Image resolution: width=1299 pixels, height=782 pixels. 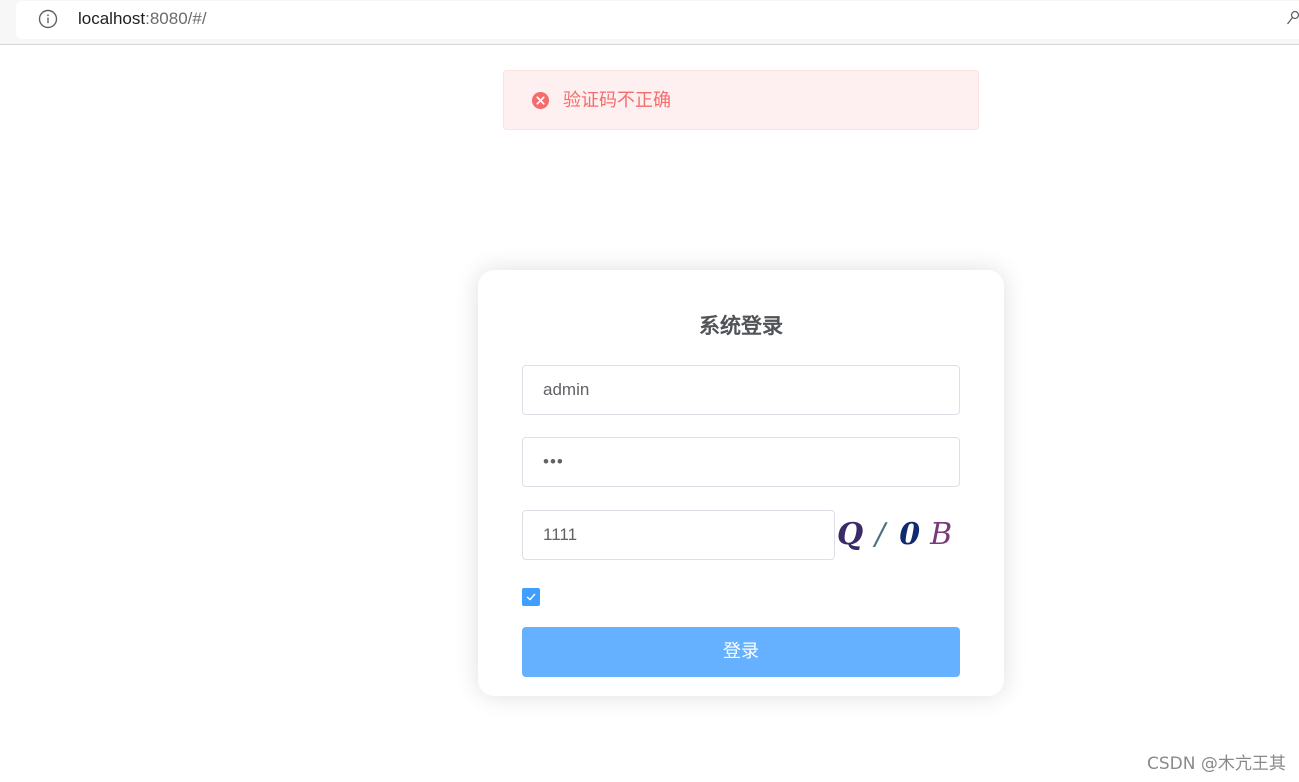 What do you see at coordinates (741, 462) in the screenshot?
I see `password-input` at bounding box center [741, 462].